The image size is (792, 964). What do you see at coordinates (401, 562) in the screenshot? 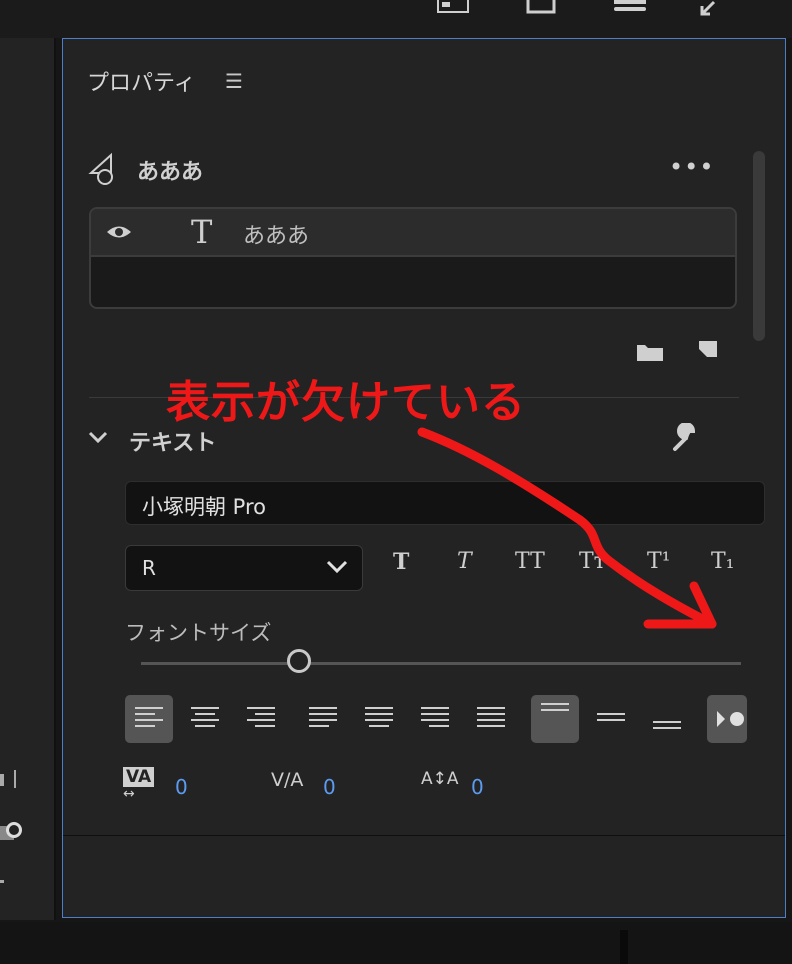
I see `faux-bold-button: T` at bounding box center [401, 562].